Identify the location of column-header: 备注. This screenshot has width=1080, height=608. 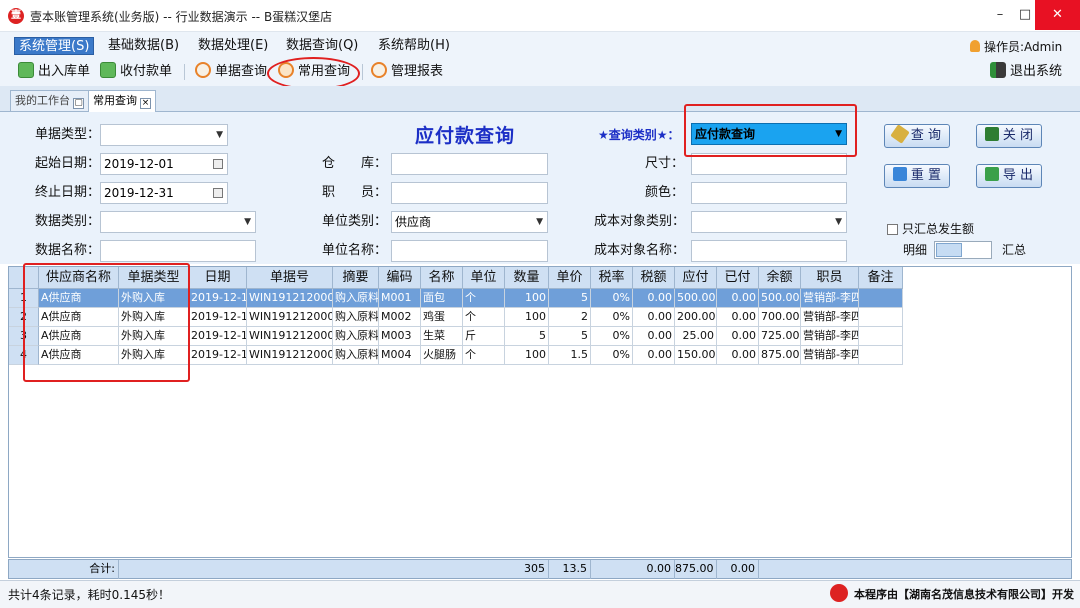
(881, 278).